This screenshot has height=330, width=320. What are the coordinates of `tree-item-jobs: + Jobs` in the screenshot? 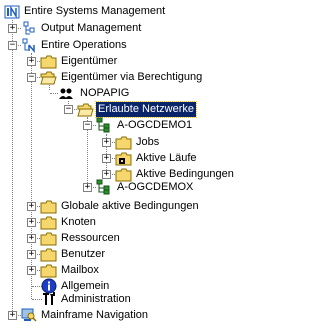 It's located at (157, 142).